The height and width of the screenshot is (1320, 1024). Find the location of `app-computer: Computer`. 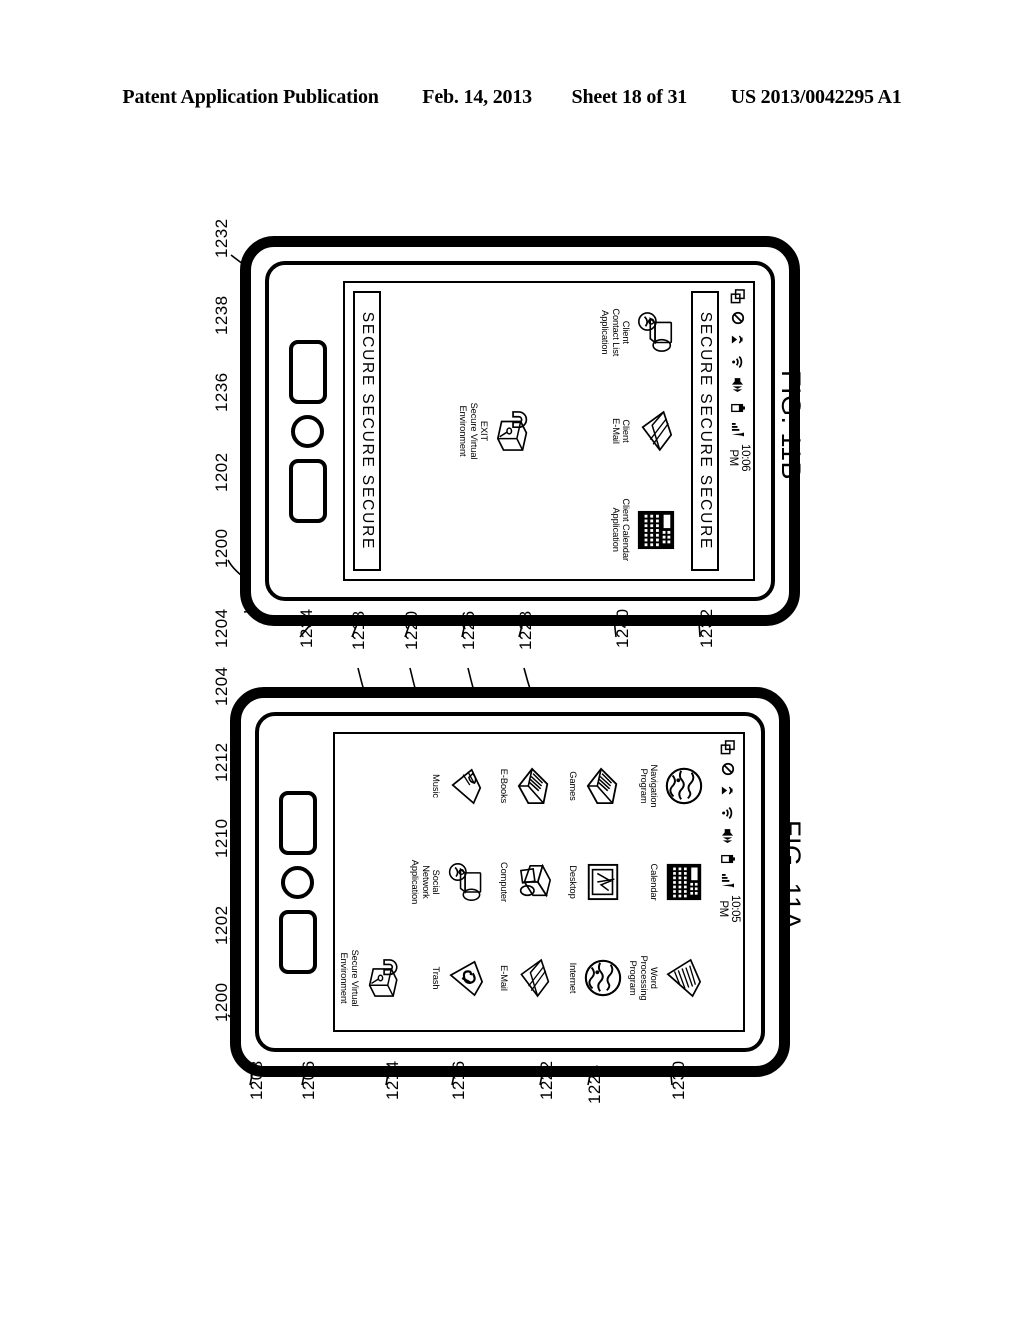

app-computer: Computer is located at coordinates (525, 882).